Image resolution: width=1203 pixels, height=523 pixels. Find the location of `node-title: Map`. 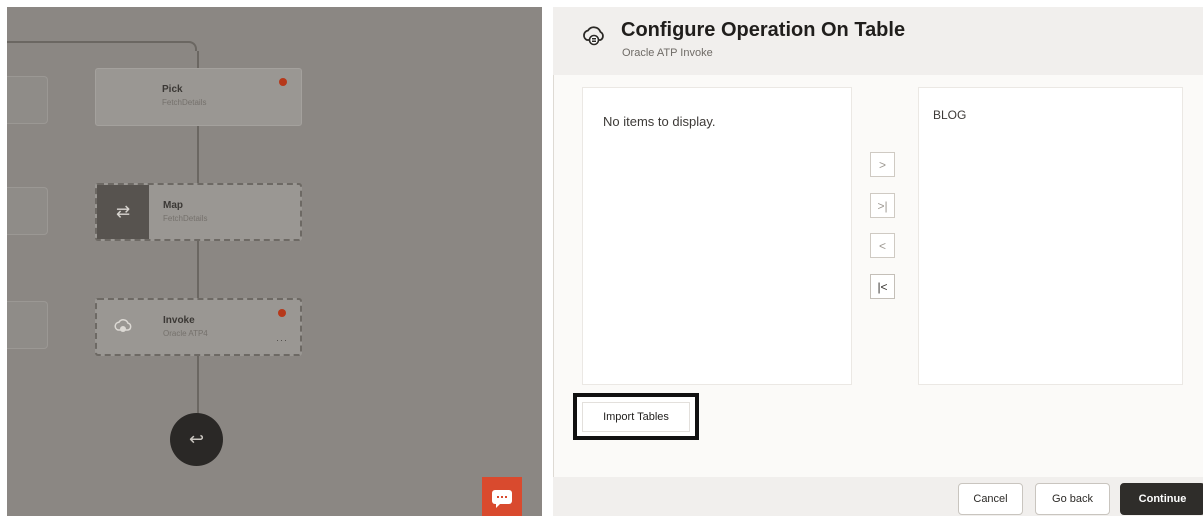

node-title: Map is located at coordinates (173, 205).